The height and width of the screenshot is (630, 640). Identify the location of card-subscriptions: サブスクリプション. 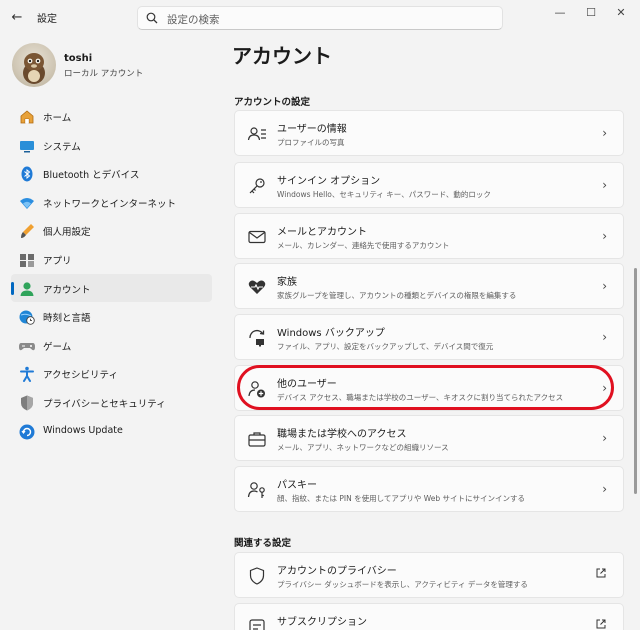
(429, 616).